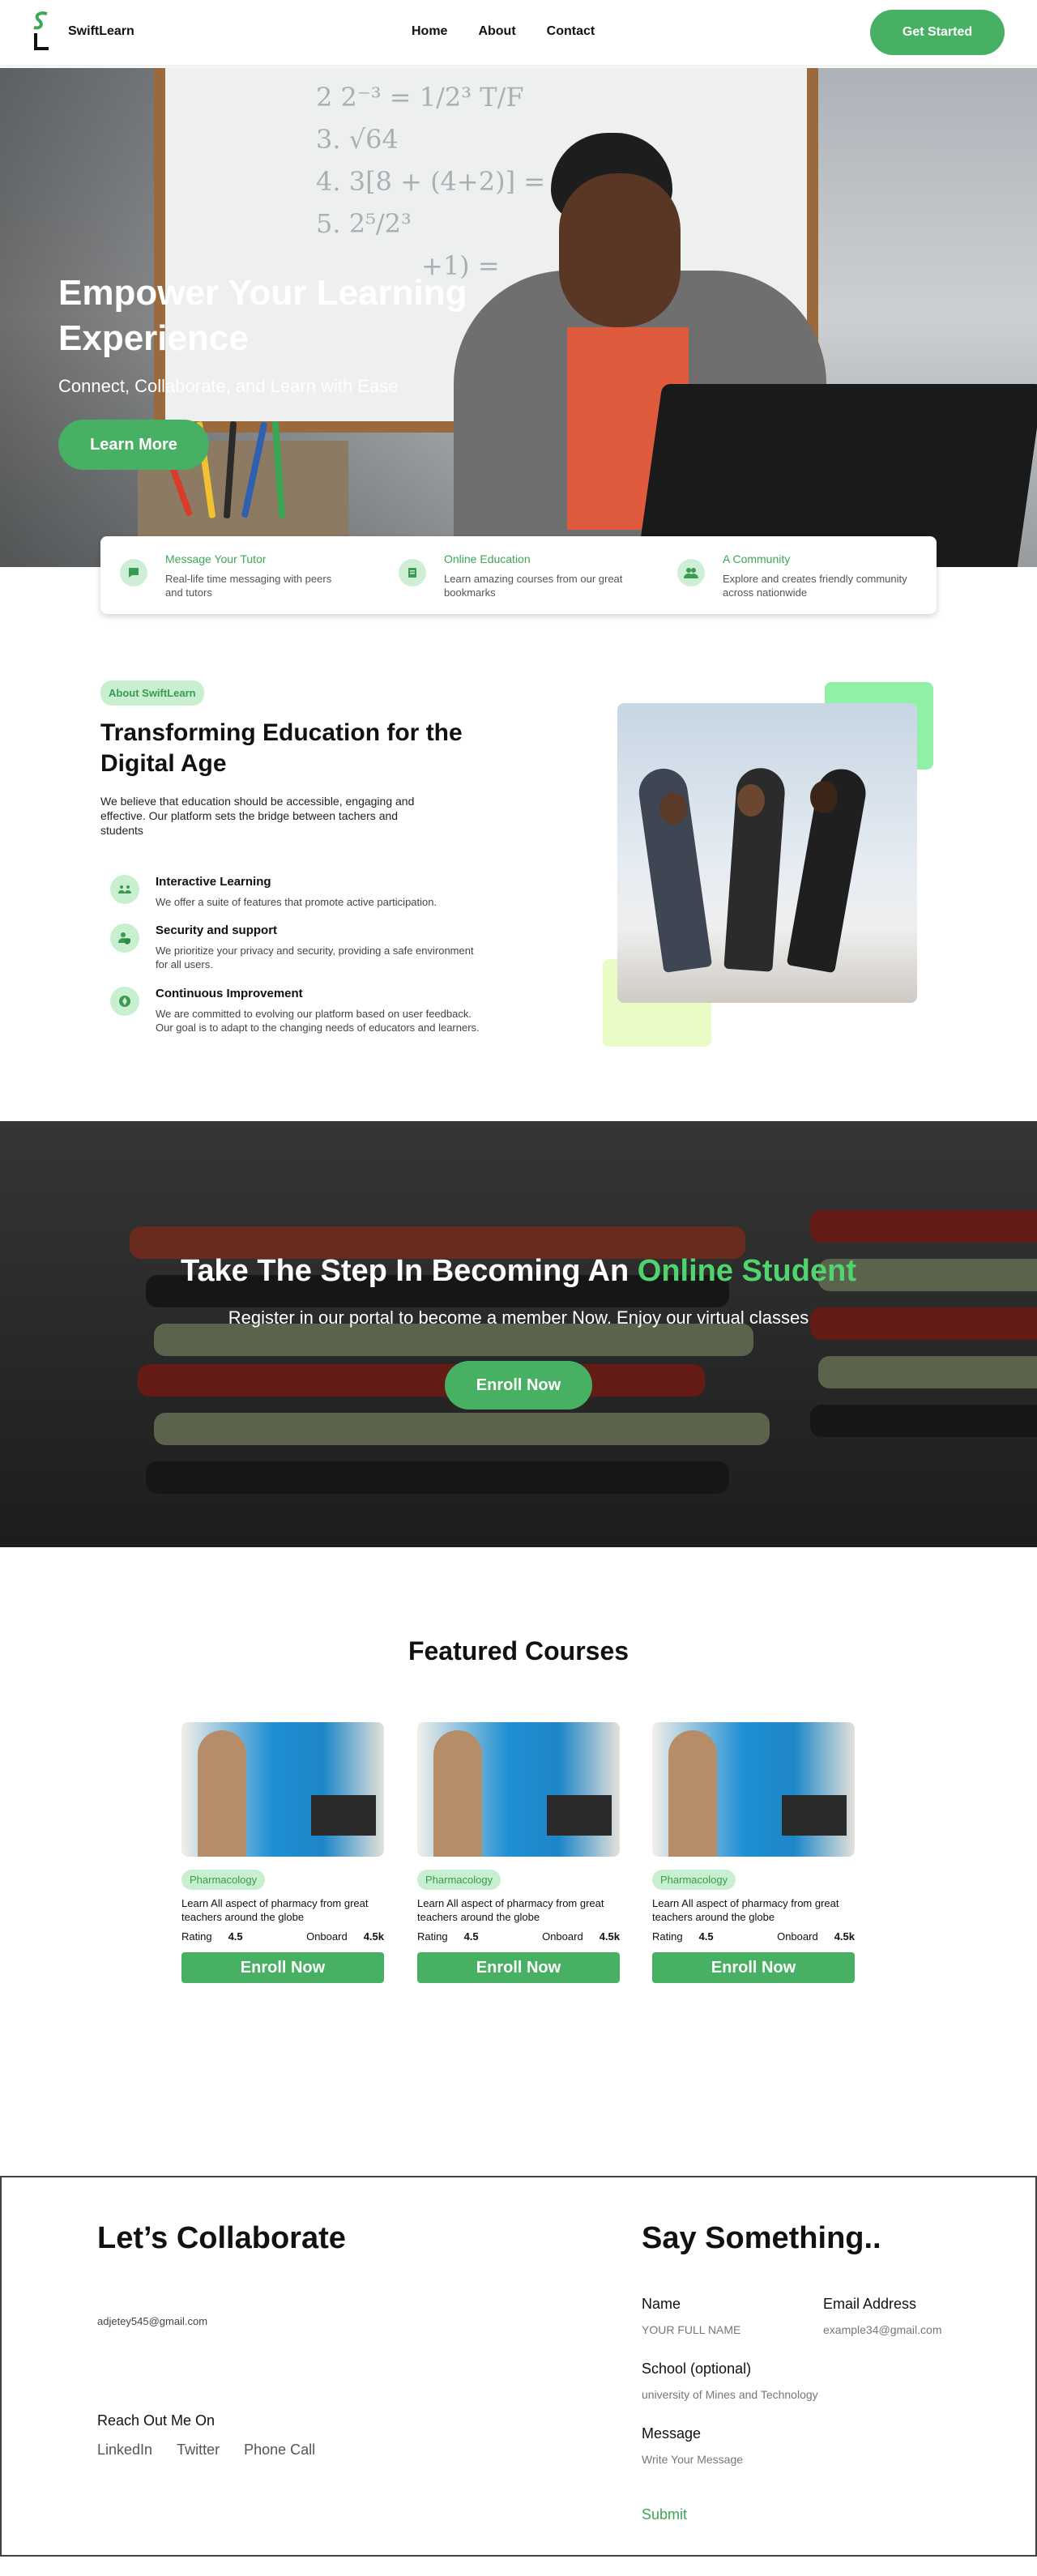 This screenshot has height=2576, width=1037. I want to click on name-input, so click(739, 2329).